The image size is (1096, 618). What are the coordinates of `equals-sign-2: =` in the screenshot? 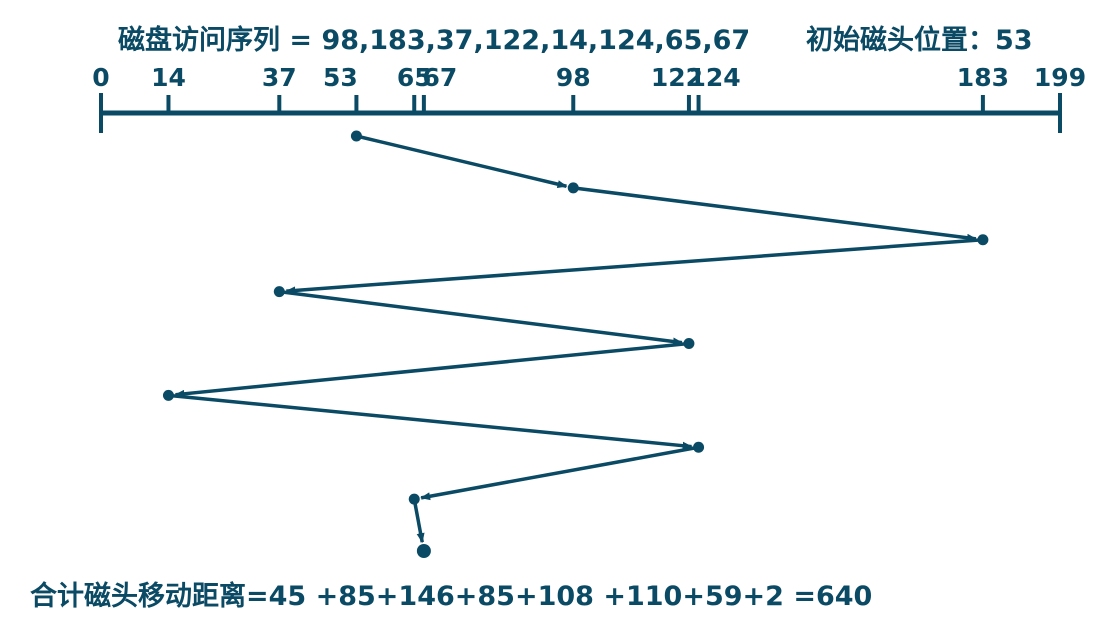 It's located at (799, 596).